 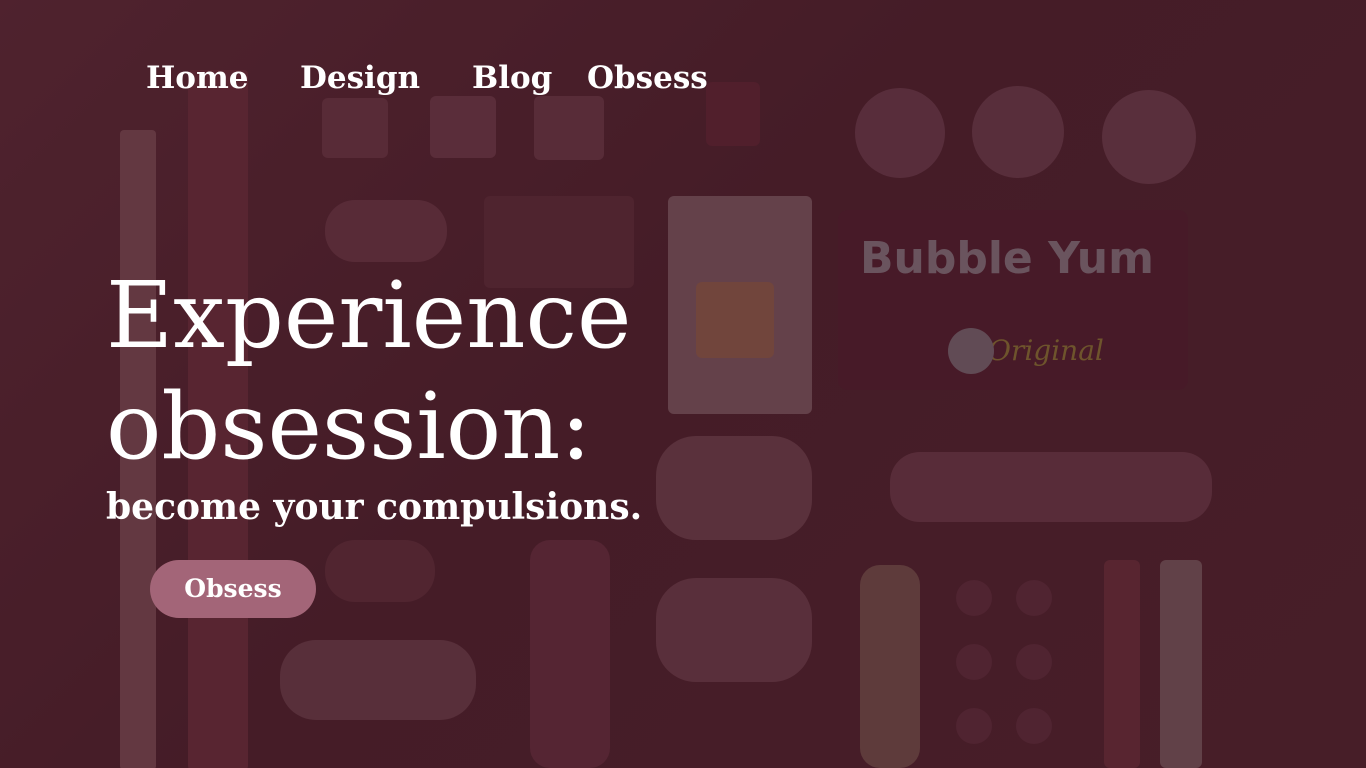 I want to click on nav-obsess-link: Obsess, so click(x=647, y=78).